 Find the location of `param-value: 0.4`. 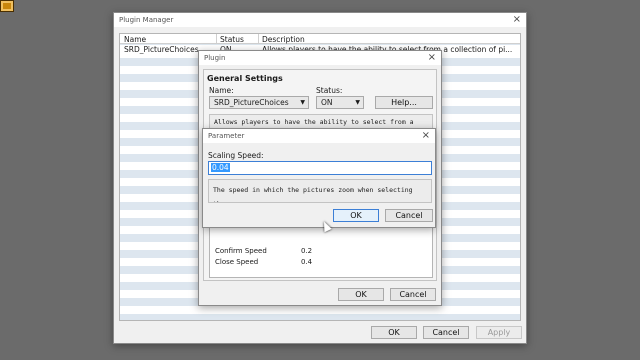

param-value: 0.4 is located at coordinates (307, 262).